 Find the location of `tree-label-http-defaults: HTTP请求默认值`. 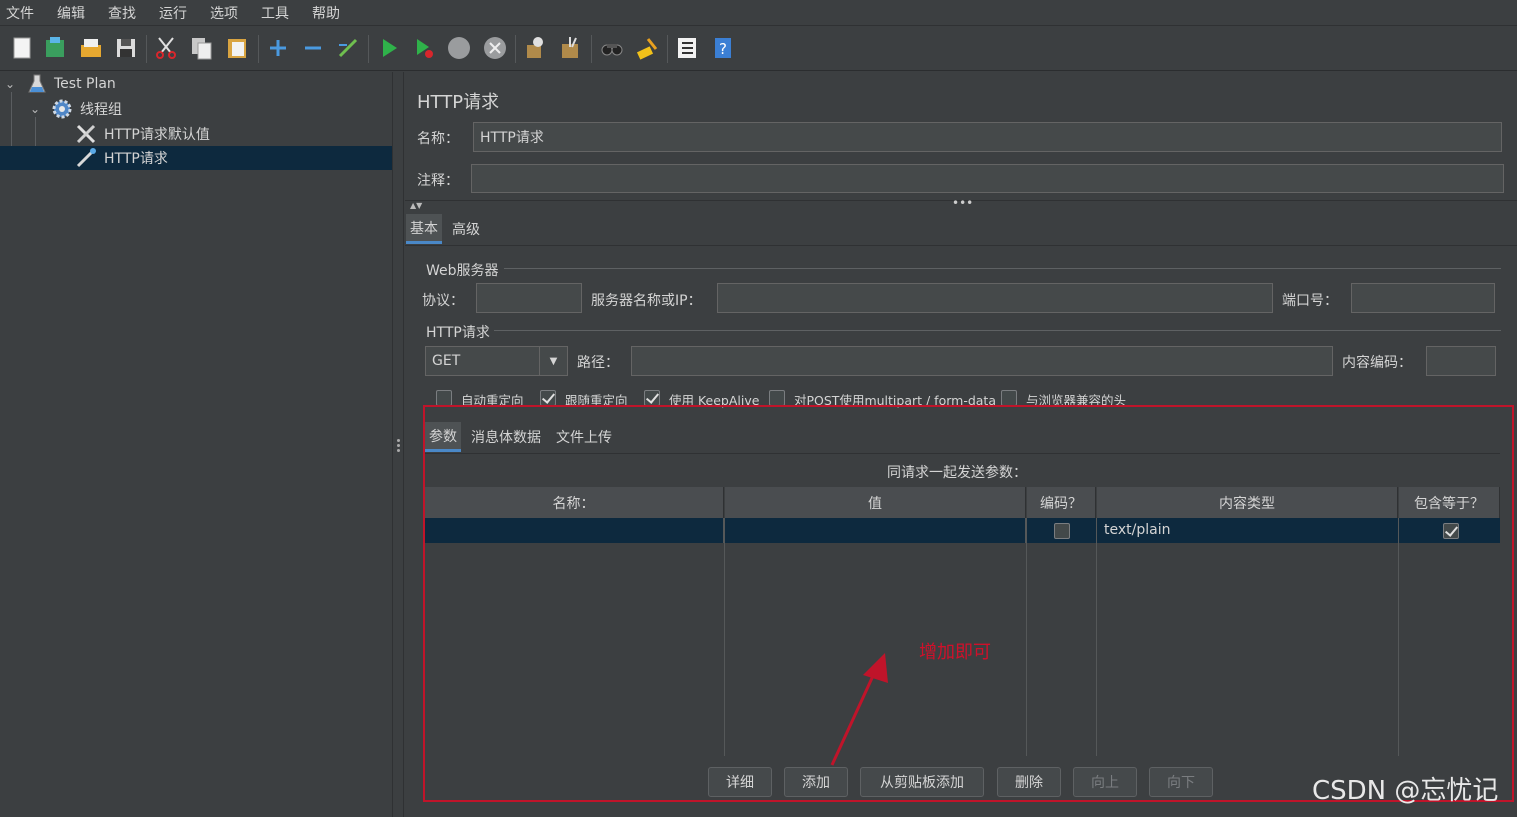

tree-label-http-defaults: HTTP请求默认值 is located at coordinates (157, 135).